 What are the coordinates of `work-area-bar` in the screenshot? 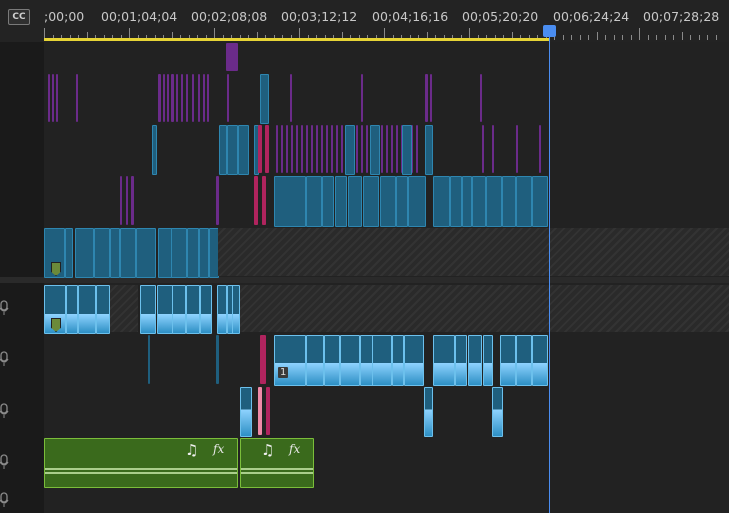 It's located at (296, 39).